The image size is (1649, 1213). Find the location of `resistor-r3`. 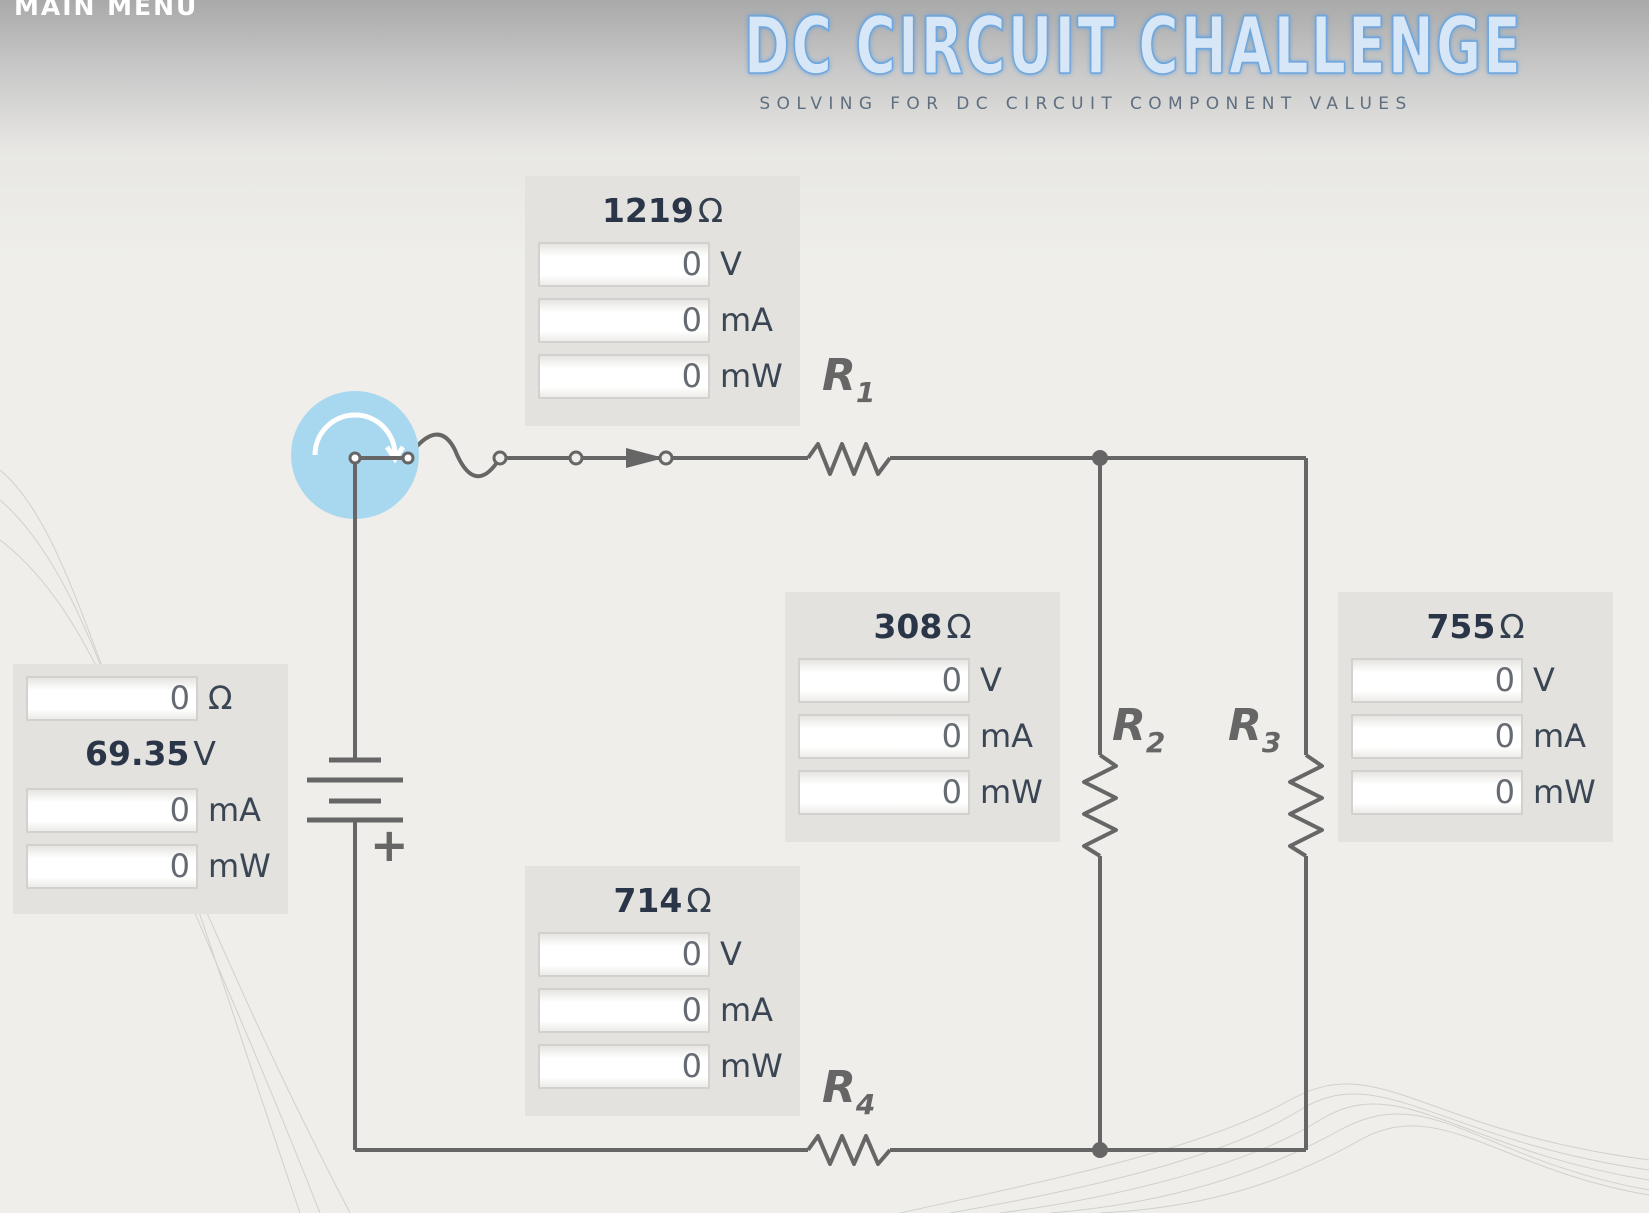

resistor-r3 is located at coordinates (1306, 805).